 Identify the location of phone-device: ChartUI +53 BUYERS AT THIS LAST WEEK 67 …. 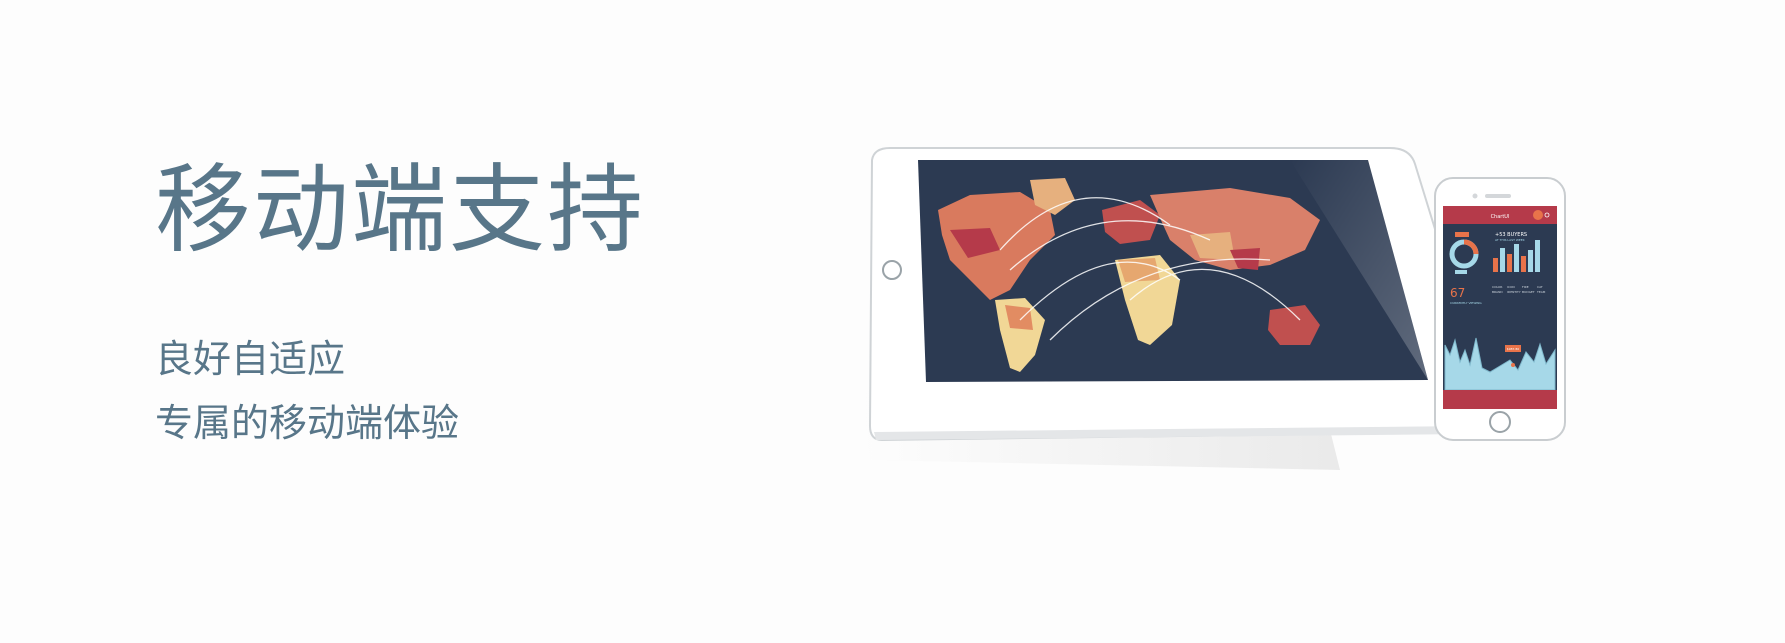
(1500, 309).